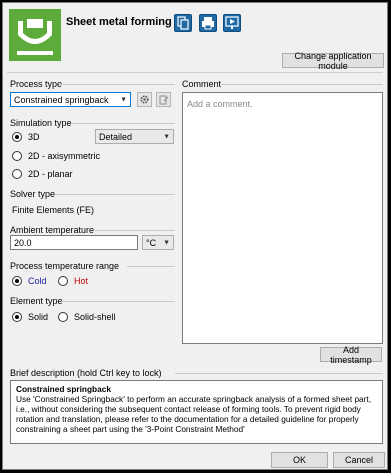 This screenshot has height=473, width=391. What do you see at coordinates (17, 174) in the screenshot?
I see `radio-2d-planar-button` at bounding box center [17, 174].